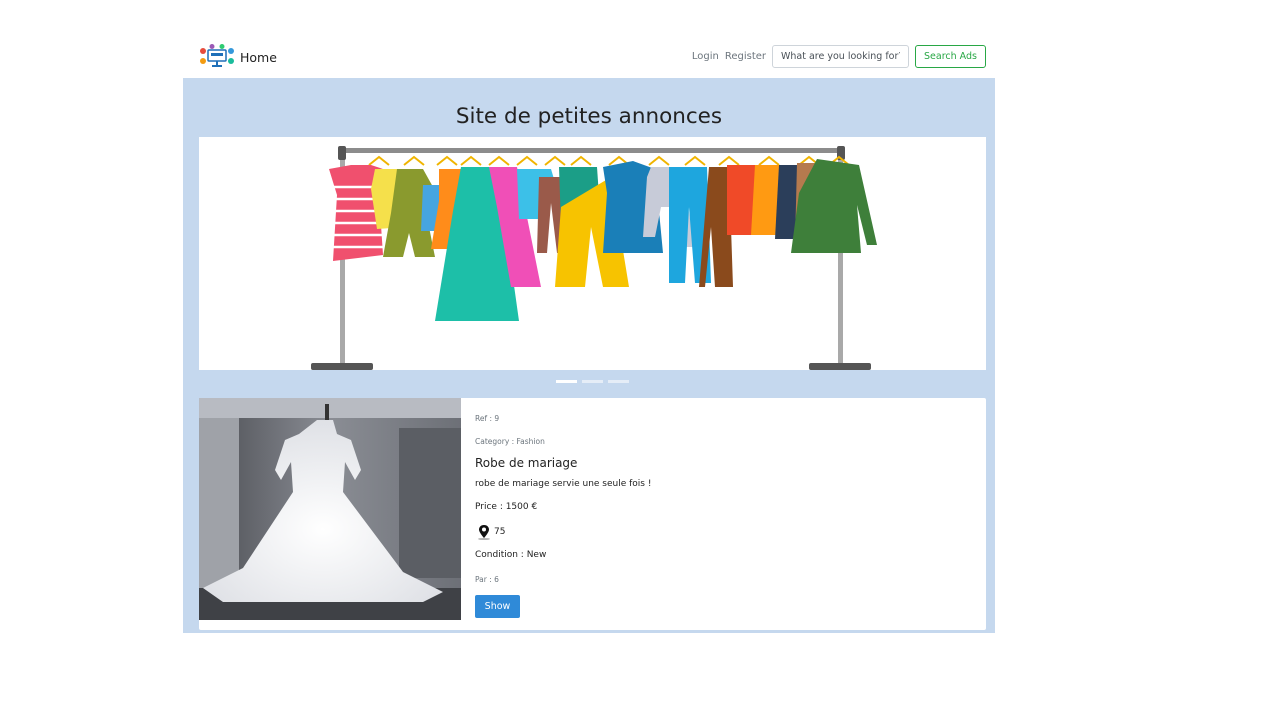 Image resolution: width=1280 pixels, height=720 pixels. What do you see at coordinates (484, 532) in the screenshot?
I see `map-pin-icon` at bounding box center [484, 532].